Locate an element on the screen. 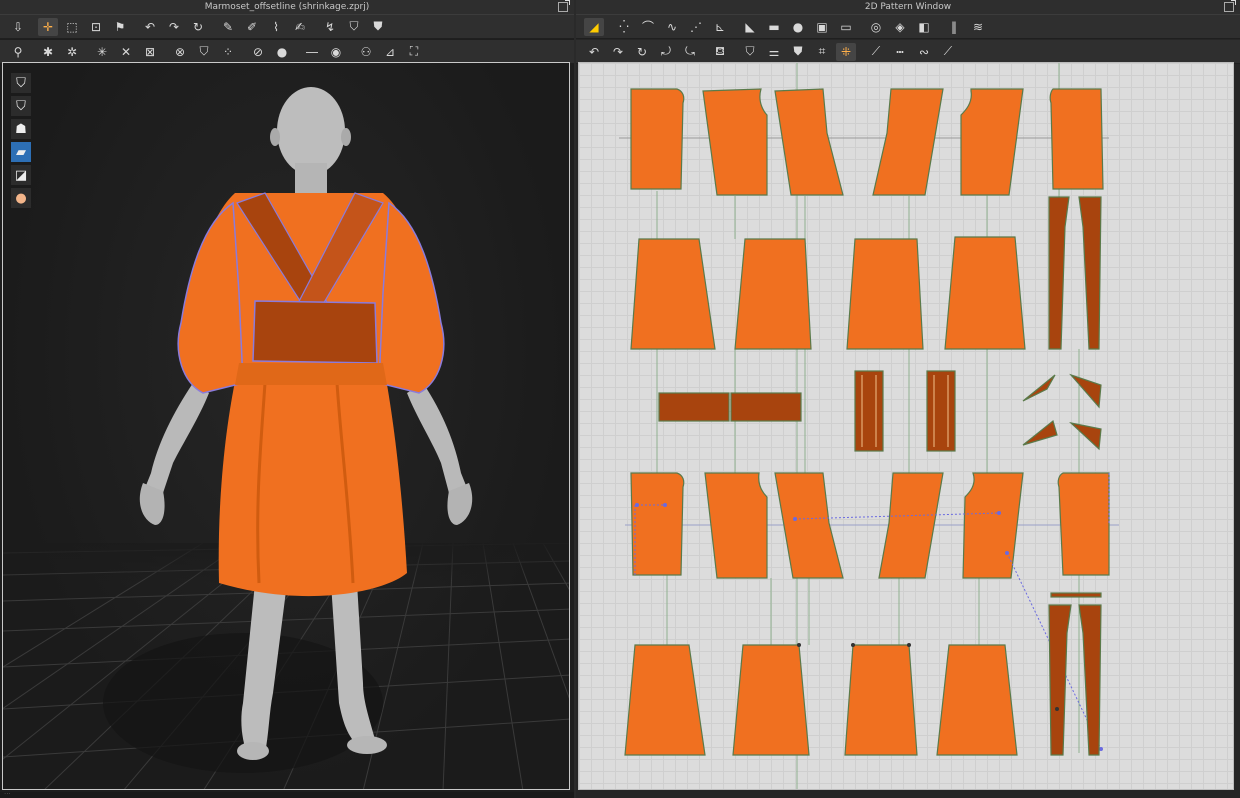 The image size is (1240, 798). simulate-icon: ⚲ is located at coordinates (18, 52).